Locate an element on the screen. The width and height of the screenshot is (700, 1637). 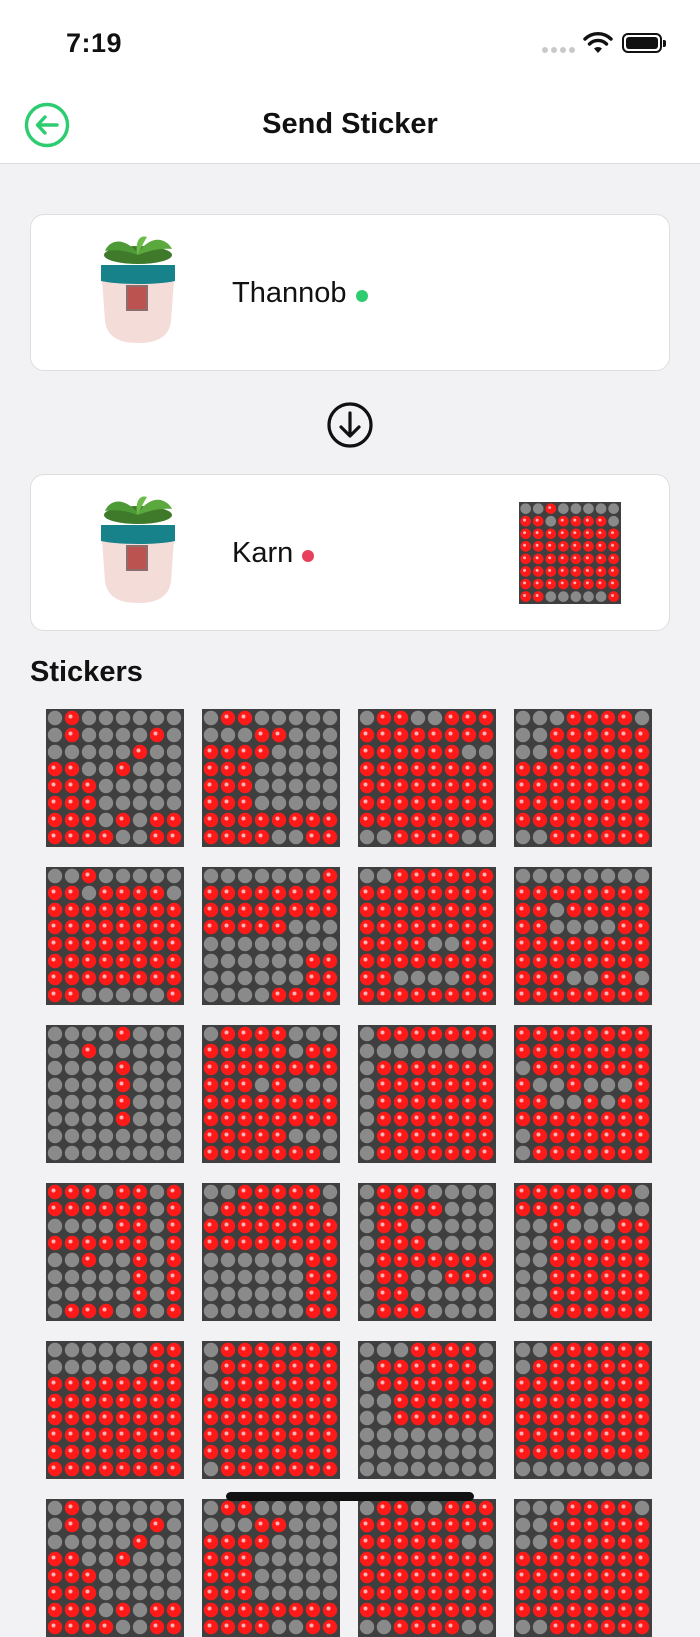
battery-icon is located at coordinates (644, 43).